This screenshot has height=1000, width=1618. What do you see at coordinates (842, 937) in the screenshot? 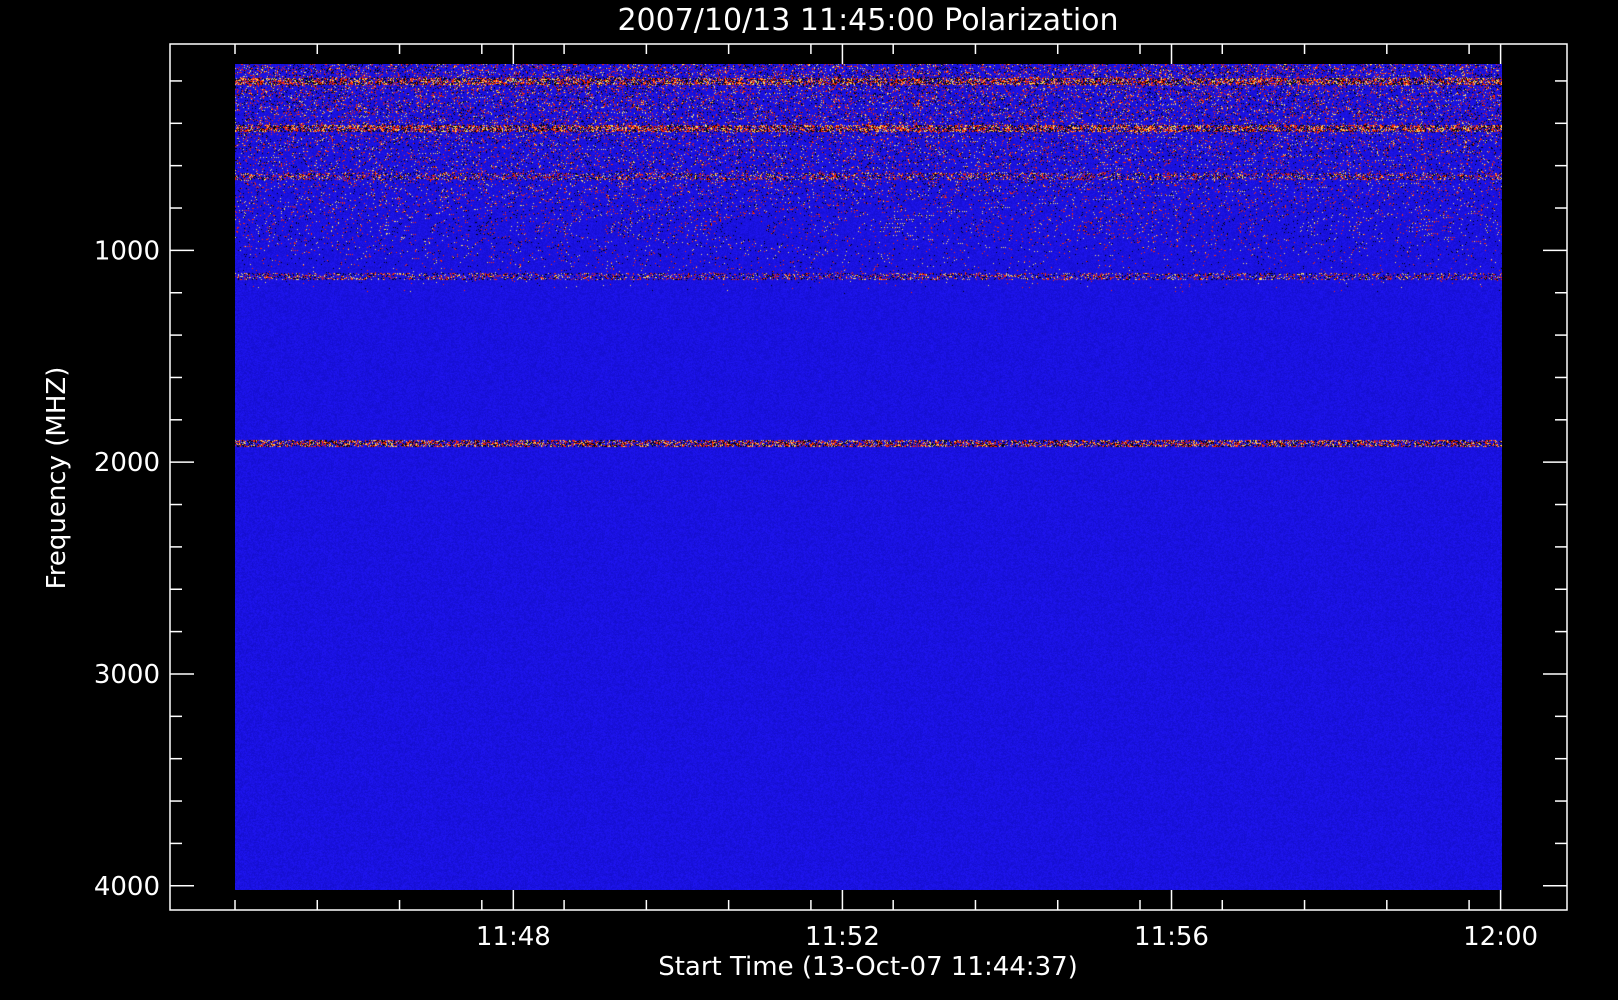
I see `x-tick-label: 11:52` at bounding box center [842, 937].